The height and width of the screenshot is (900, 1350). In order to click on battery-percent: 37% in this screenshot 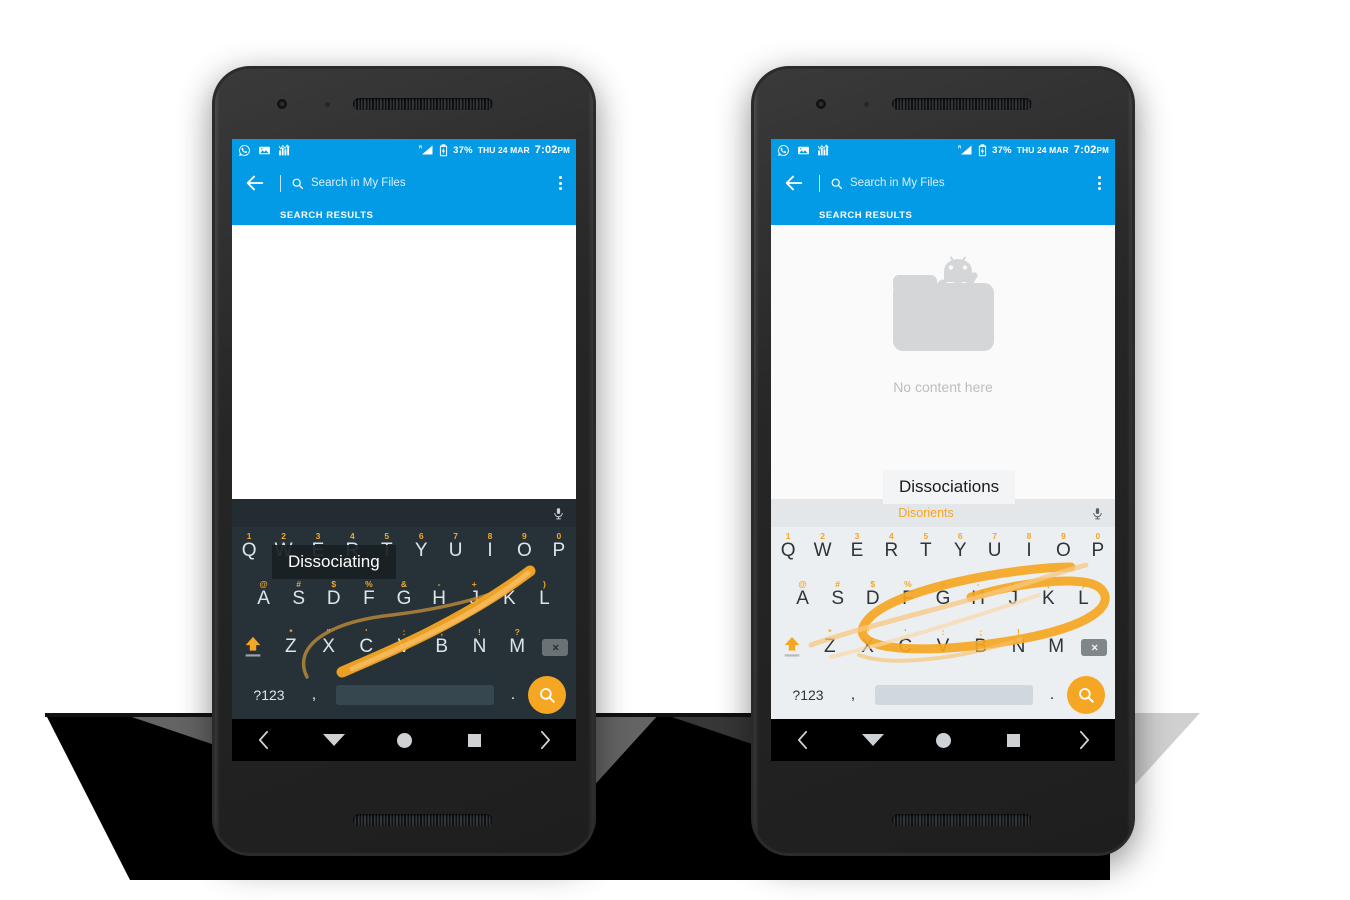, I will do `click(463, 150)`.